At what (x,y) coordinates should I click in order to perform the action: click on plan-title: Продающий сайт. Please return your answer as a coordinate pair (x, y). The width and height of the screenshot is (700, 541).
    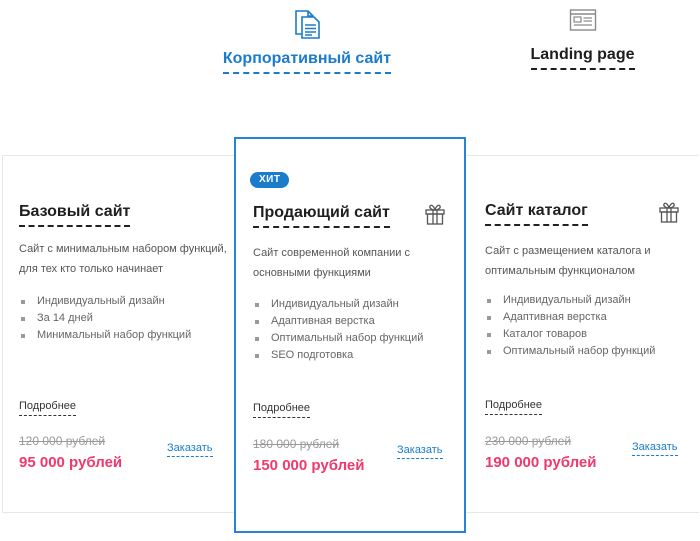
    Looking at the image, I should click on (321, 215).